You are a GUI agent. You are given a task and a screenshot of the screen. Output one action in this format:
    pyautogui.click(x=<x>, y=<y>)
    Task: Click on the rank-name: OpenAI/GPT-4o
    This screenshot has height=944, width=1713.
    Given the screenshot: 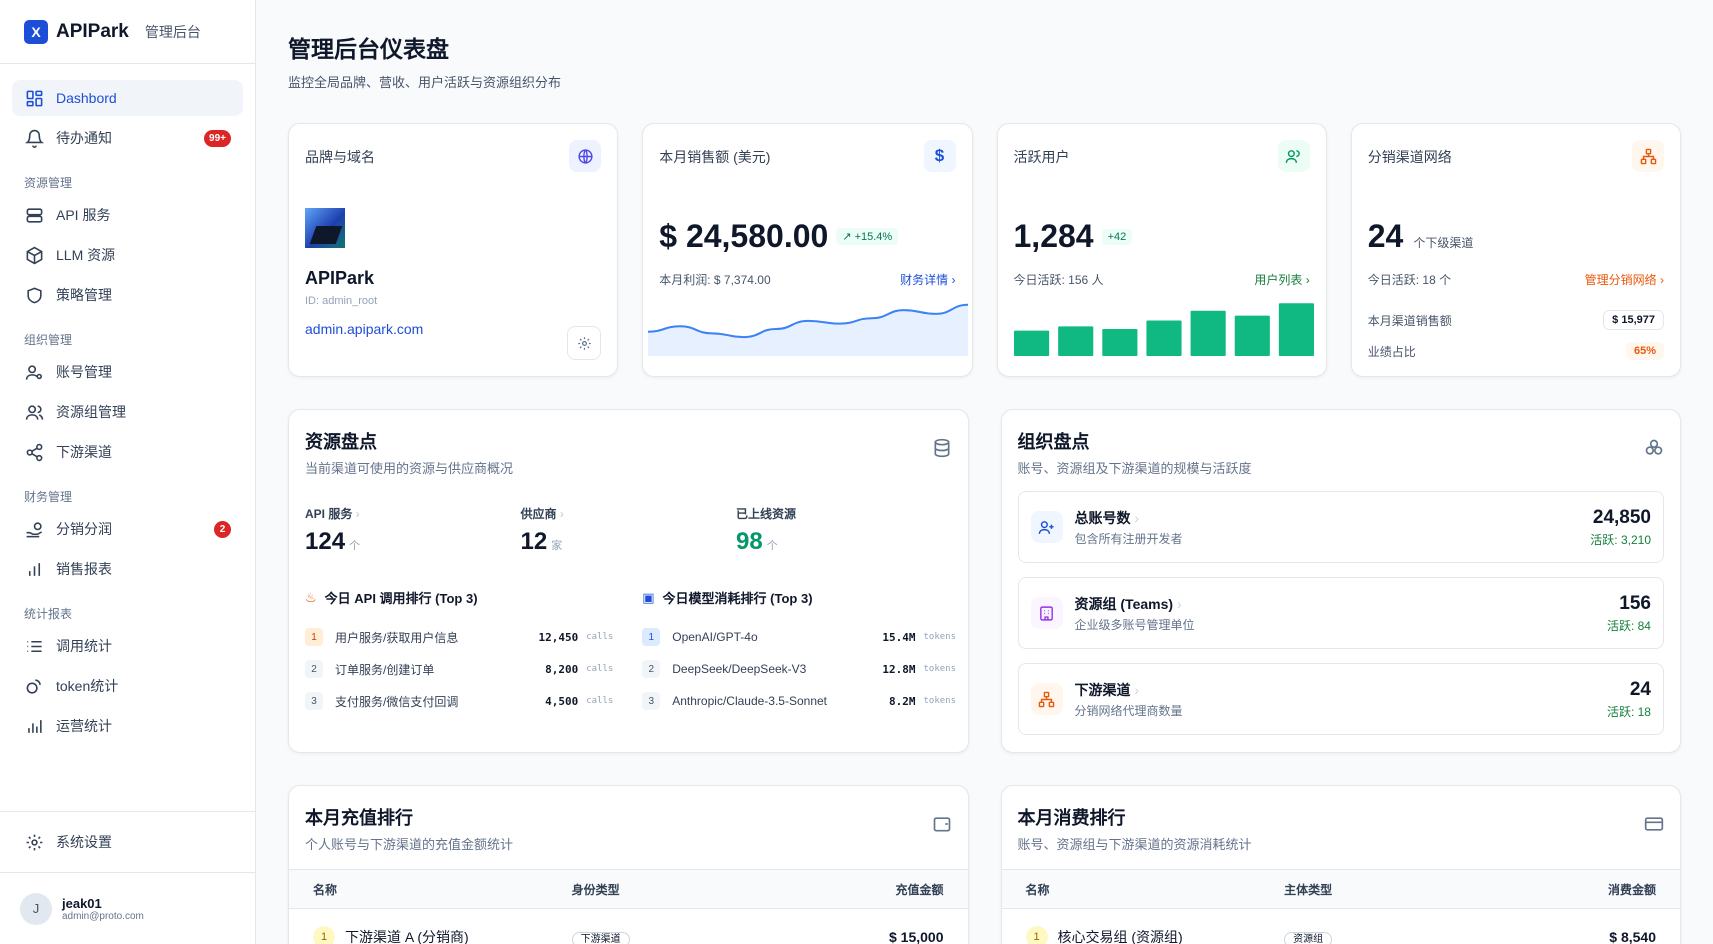 What is the action you would take?
    pyautogui.click(x=715, y=637)
    